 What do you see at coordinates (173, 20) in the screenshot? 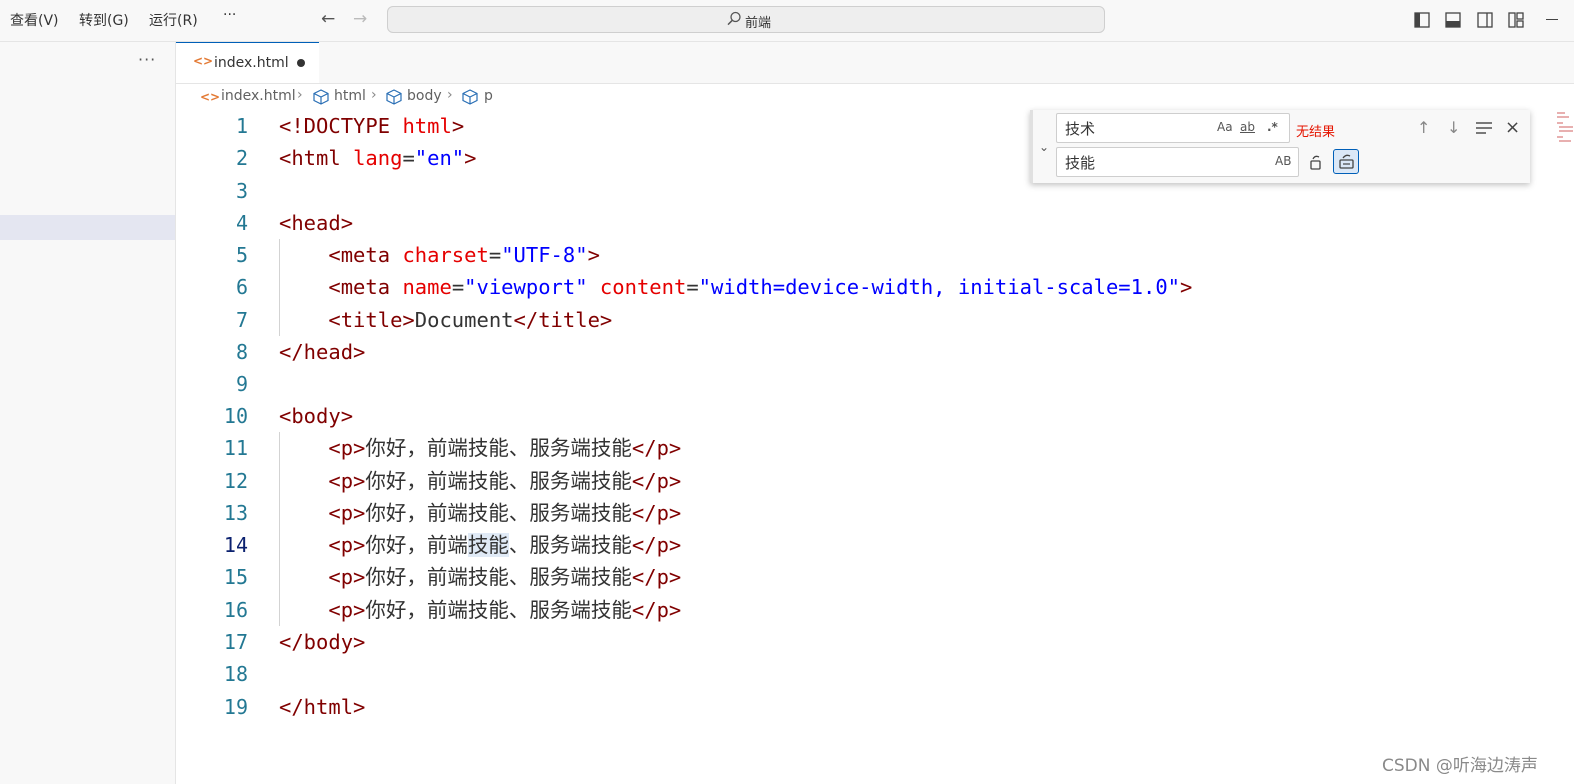
I see `menu-run: 运行(R)` at bounding box center [173, 20].